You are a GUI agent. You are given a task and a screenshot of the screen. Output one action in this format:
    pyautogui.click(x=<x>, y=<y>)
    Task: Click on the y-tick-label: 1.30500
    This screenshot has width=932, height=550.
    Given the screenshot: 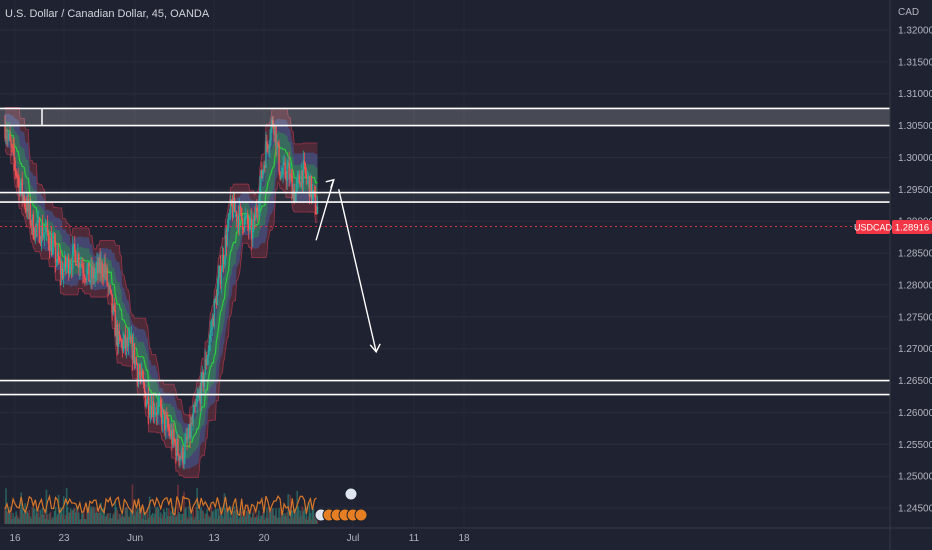 What is the action you would take?
    pyautogui.click(x=915, y=126)
    